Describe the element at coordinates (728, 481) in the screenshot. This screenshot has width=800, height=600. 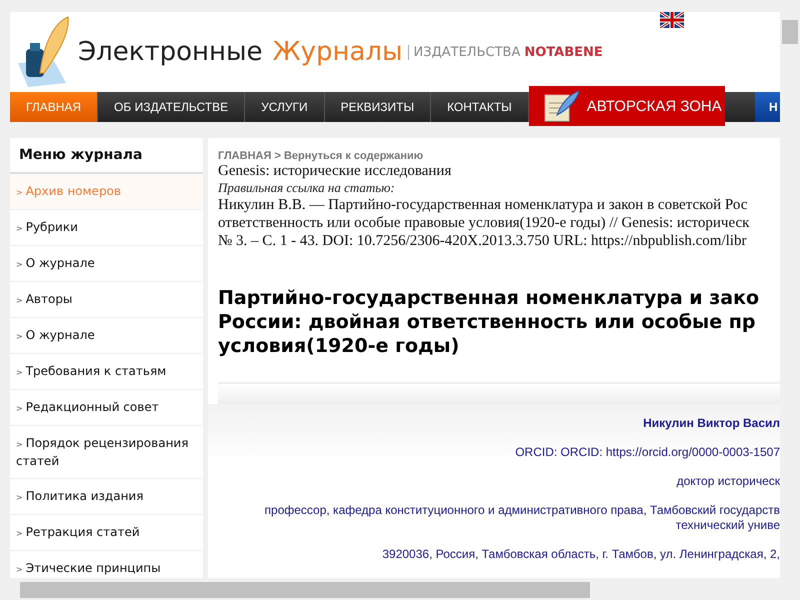
I see `degree-text: доктор историческ` at that location.